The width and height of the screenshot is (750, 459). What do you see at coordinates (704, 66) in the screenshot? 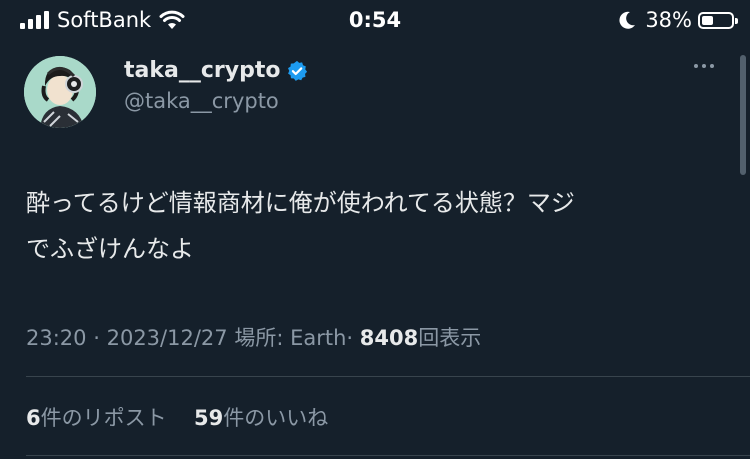
I see `more-options-icon` at bounding box center [704, 66].